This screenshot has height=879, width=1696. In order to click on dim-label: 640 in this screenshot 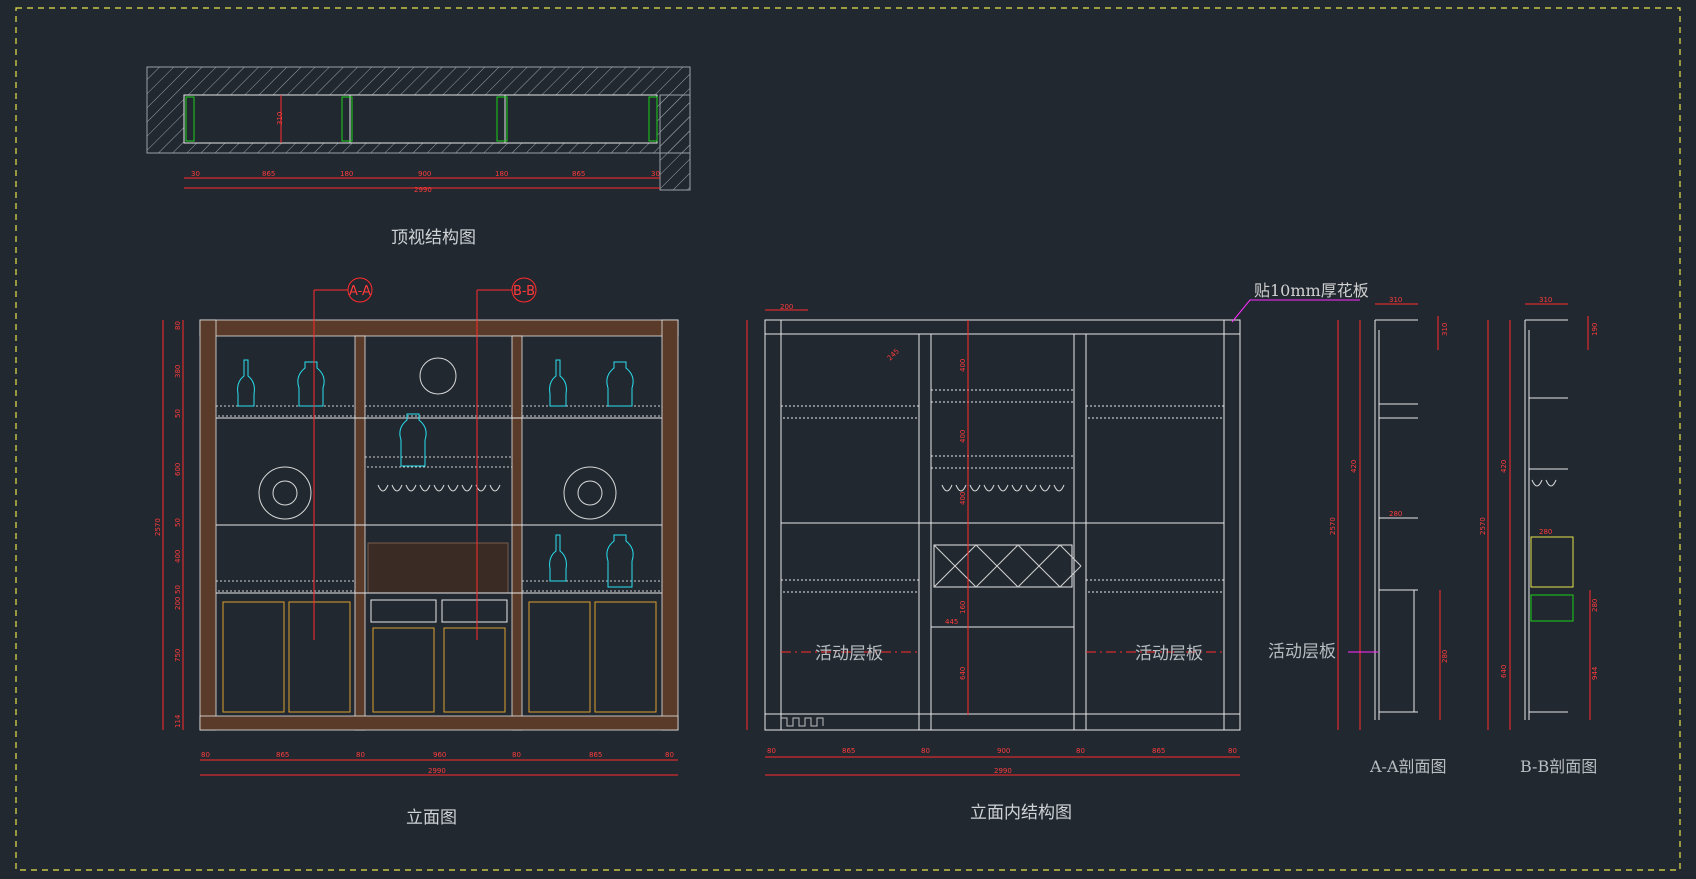, I will do `click(963, 673)`.